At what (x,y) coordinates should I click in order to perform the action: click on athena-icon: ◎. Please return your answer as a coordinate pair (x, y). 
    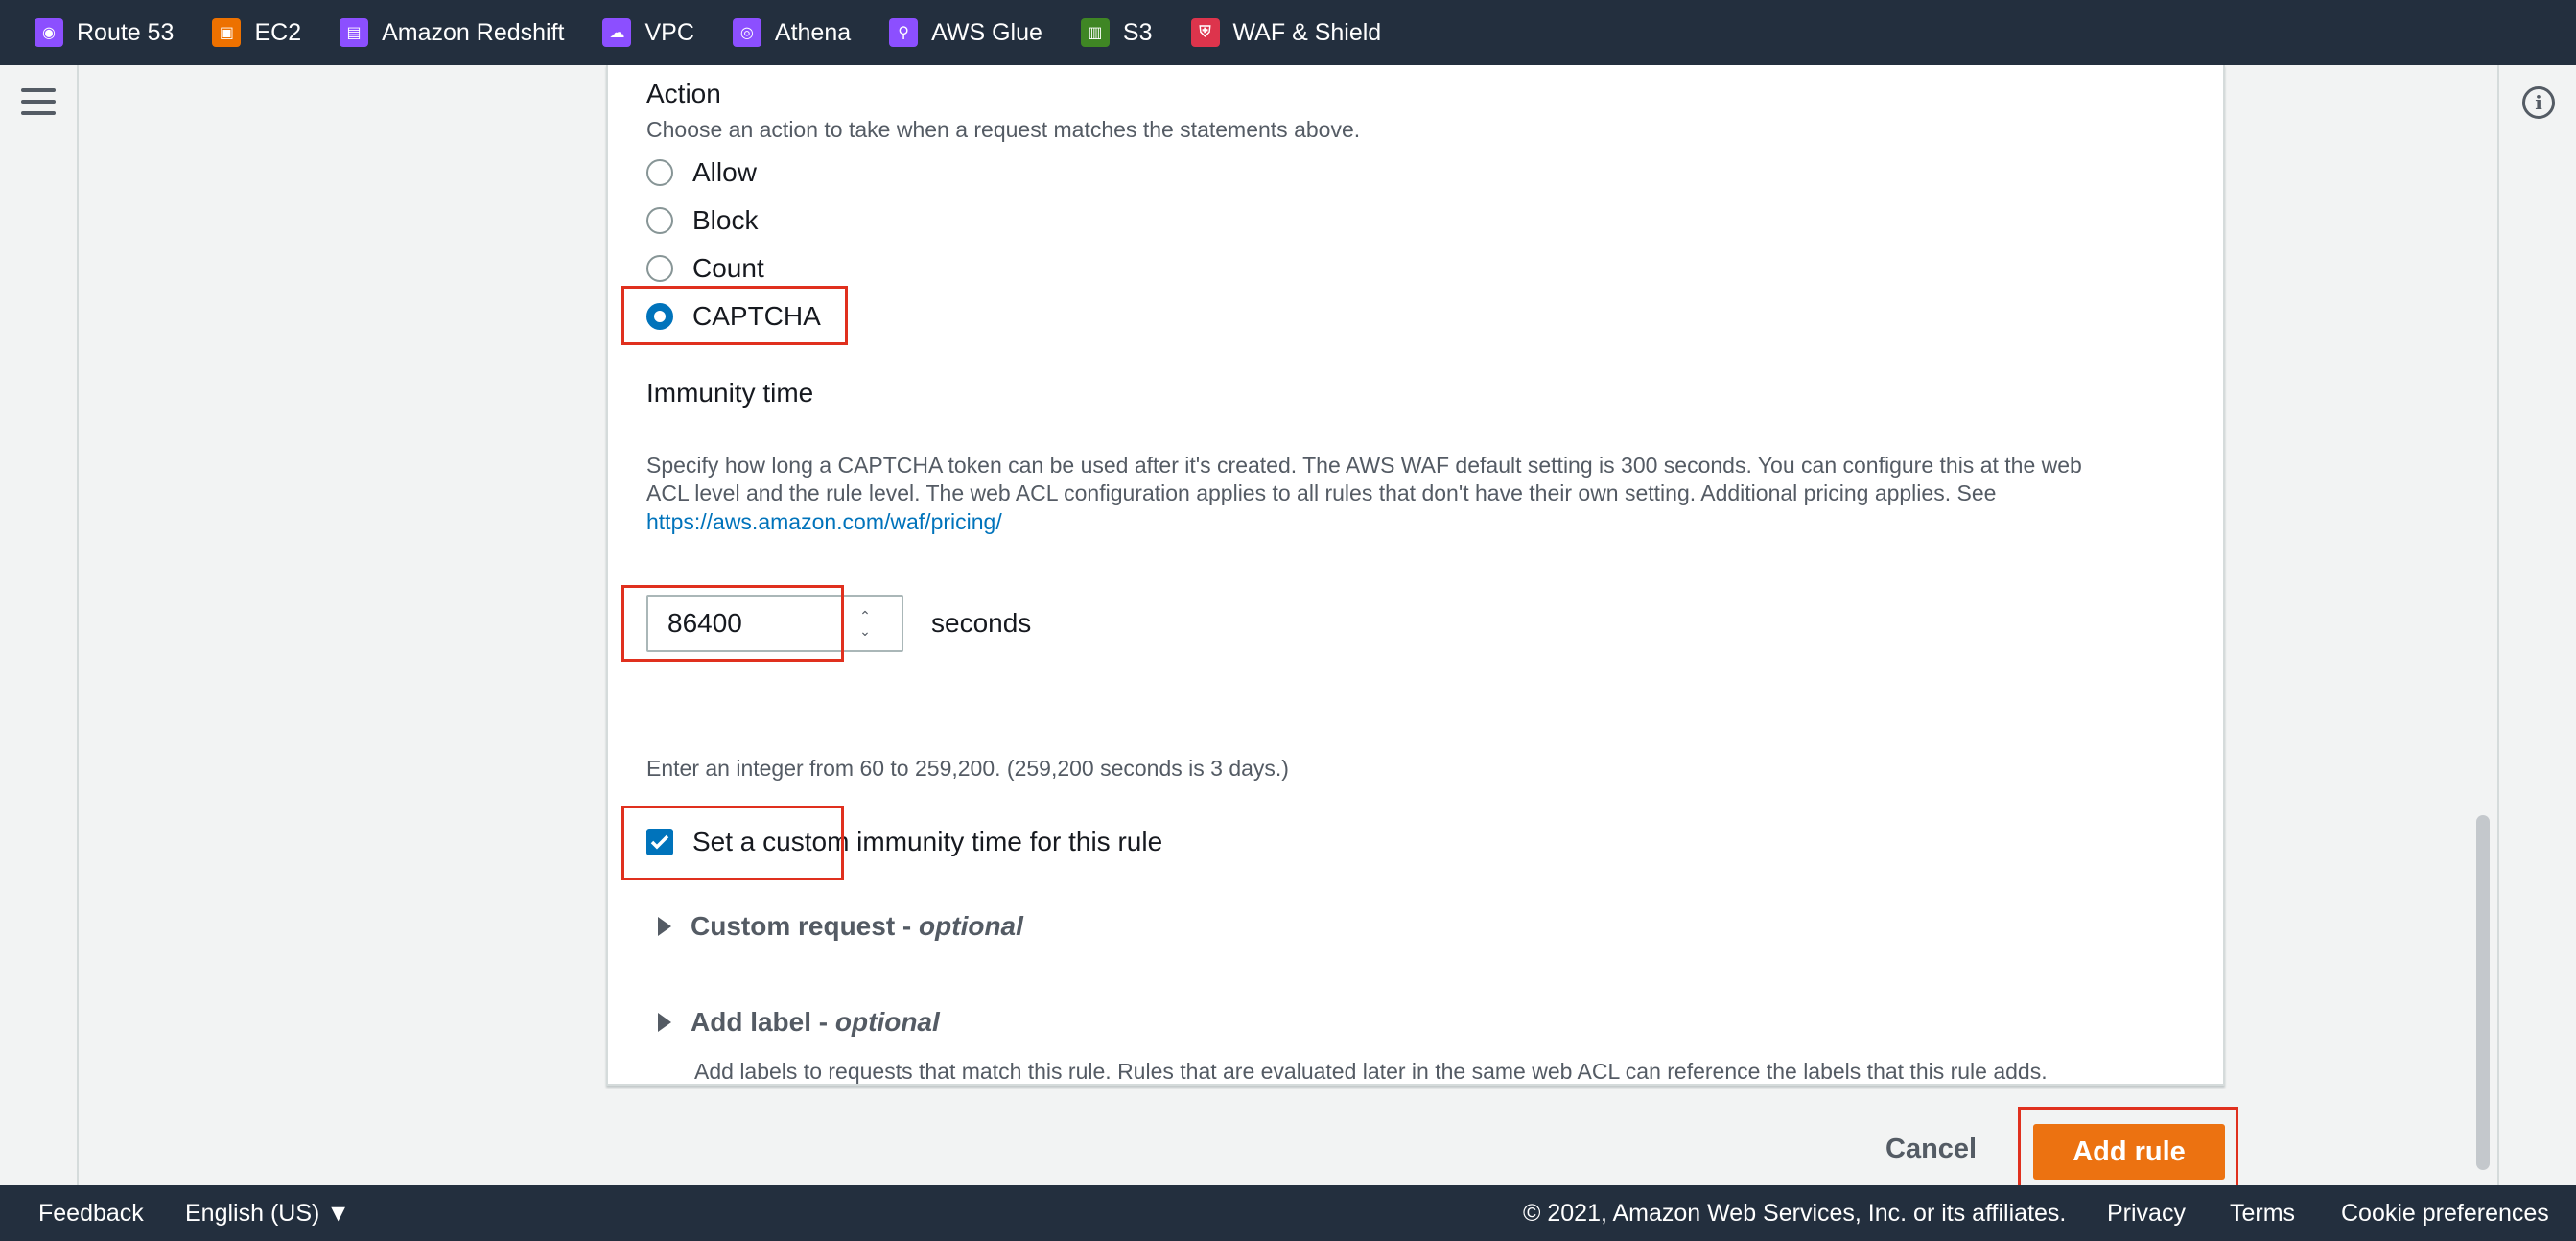
    Looking at the image, I should click on (746, 32).